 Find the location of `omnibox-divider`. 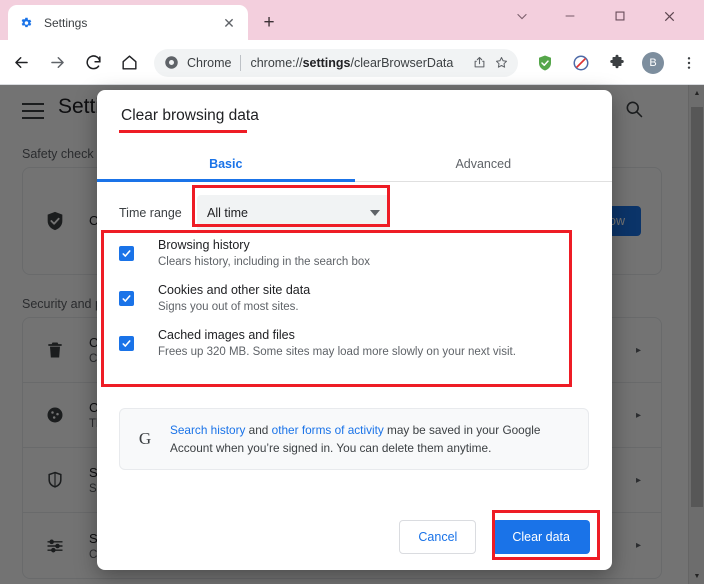

omnibox-divider is located at coordinates (241, 62).